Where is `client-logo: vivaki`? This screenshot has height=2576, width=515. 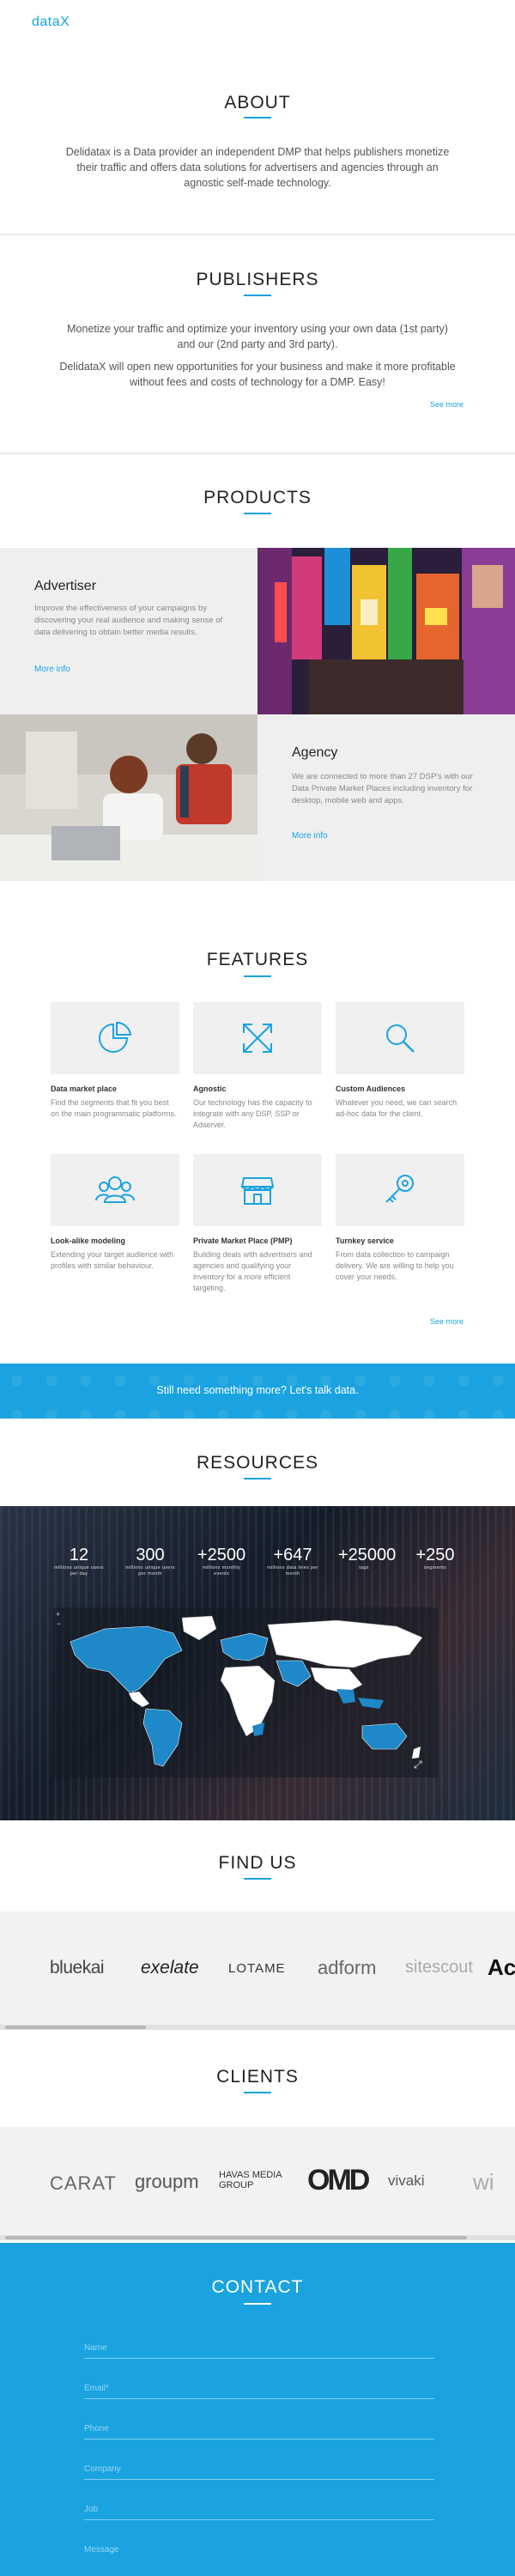 client-logo: vivaki is located at coordinates (406, 2181).